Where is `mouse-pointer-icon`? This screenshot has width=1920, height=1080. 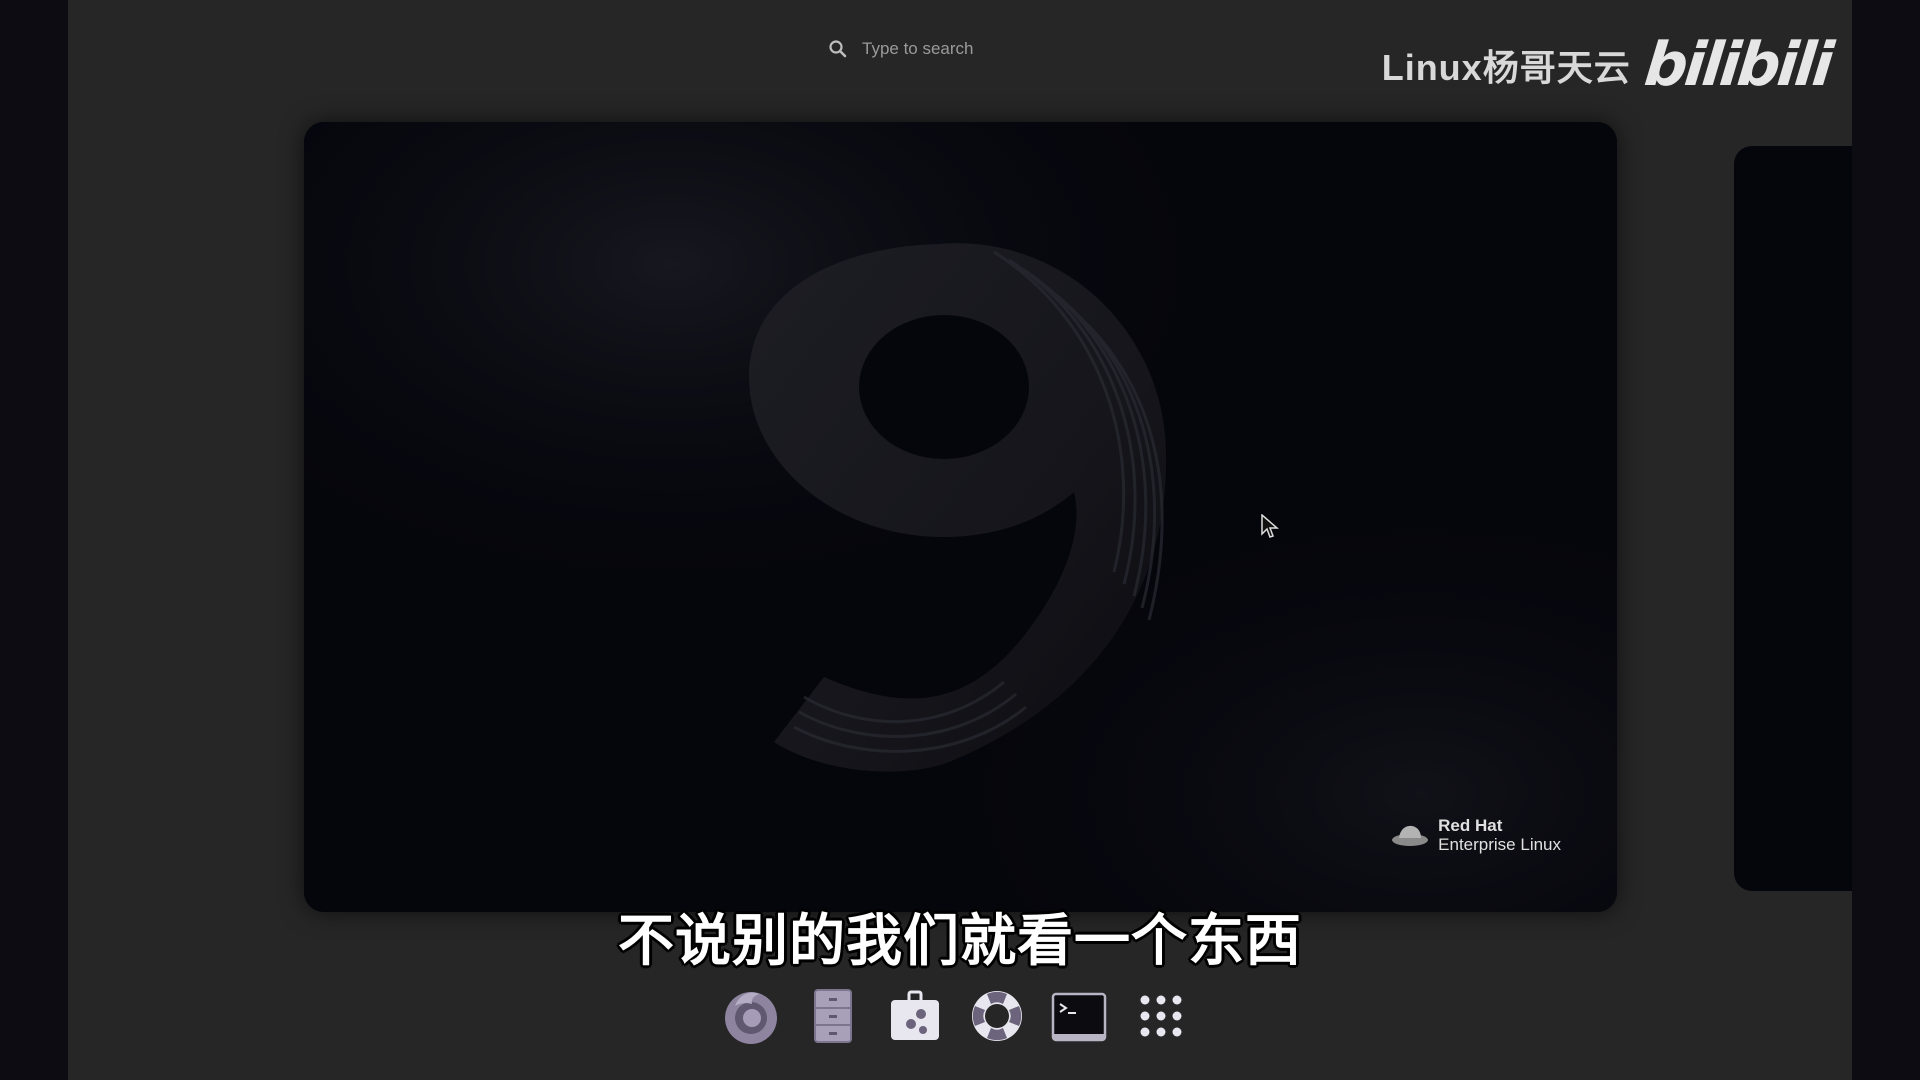 mouse-pointer-icon is located at coordinates (1270, 526).